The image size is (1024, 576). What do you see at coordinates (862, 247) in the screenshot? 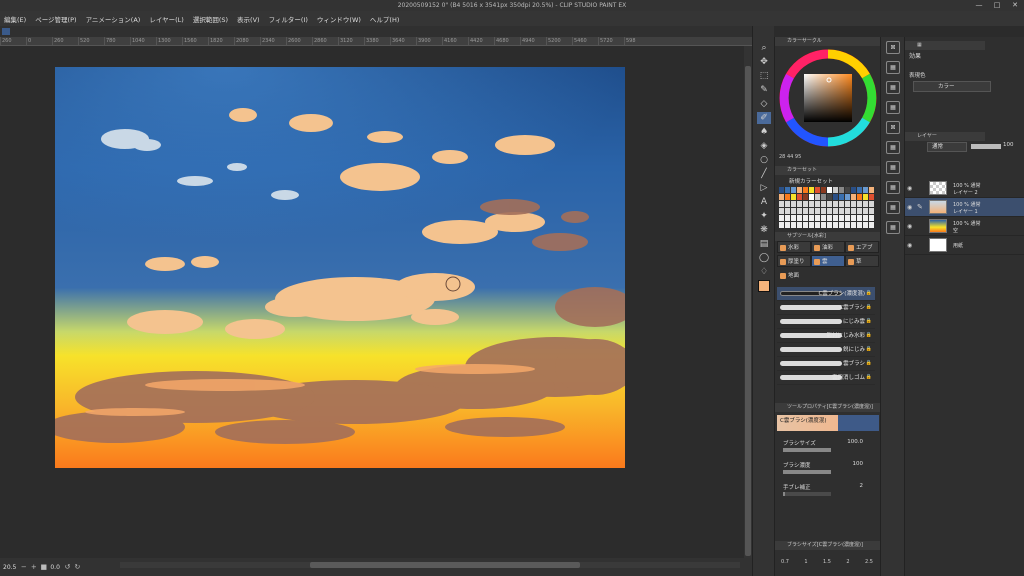
I see `tab-airbrush: エアブ` at bounding box center [862, 247].